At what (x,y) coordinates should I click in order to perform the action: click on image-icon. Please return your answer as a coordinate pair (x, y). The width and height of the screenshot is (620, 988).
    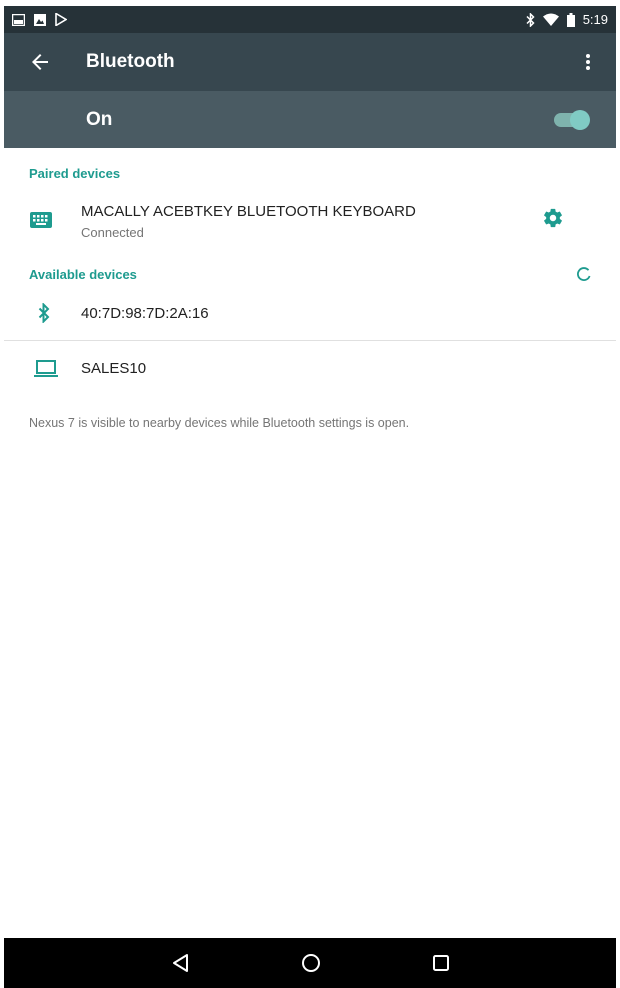
    Looking at the image, I should click on (18, 19).